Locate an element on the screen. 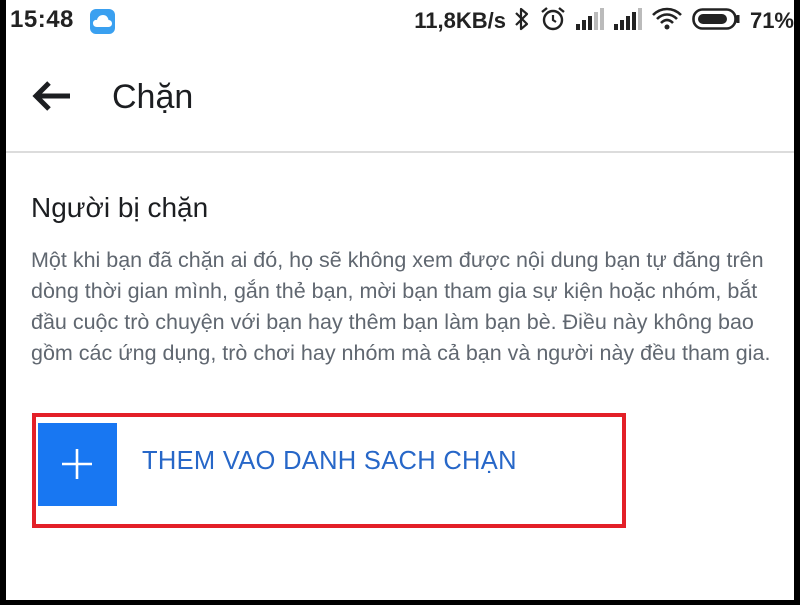  status-time: 15:48 is located at coordinates (42, 19).